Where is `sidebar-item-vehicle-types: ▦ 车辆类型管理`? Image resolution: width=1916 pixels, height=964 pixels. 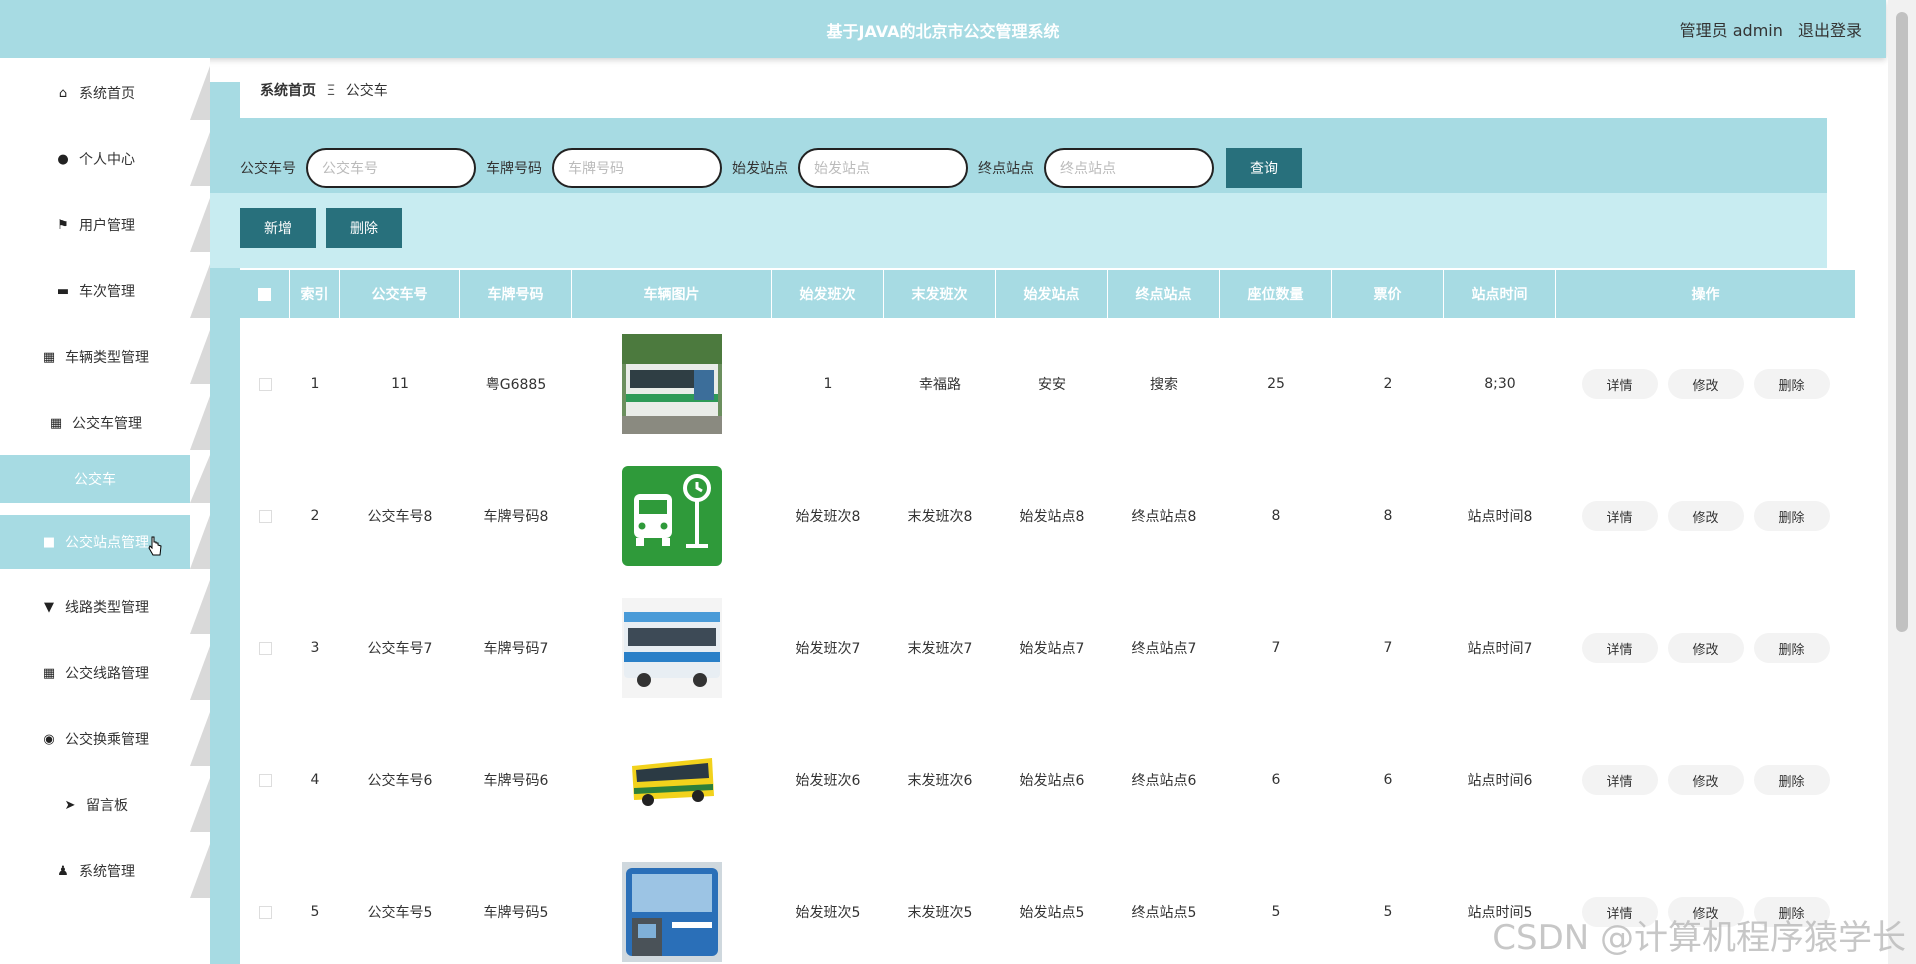
sidebar-item-vehicle-types: ▦ 车辆类型管理 is located at coordinates (105, 357).